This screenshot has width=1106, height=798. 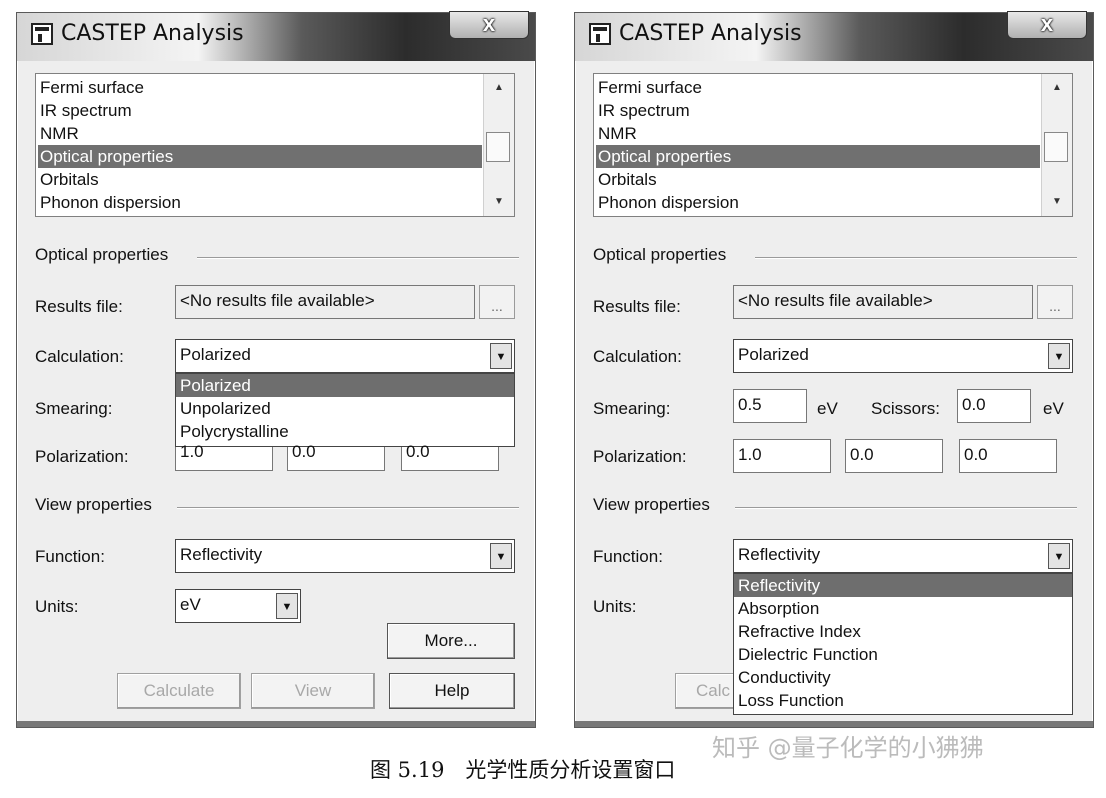 I want to click on dropdown-option: Conductivity, so click(x=903, y=677).